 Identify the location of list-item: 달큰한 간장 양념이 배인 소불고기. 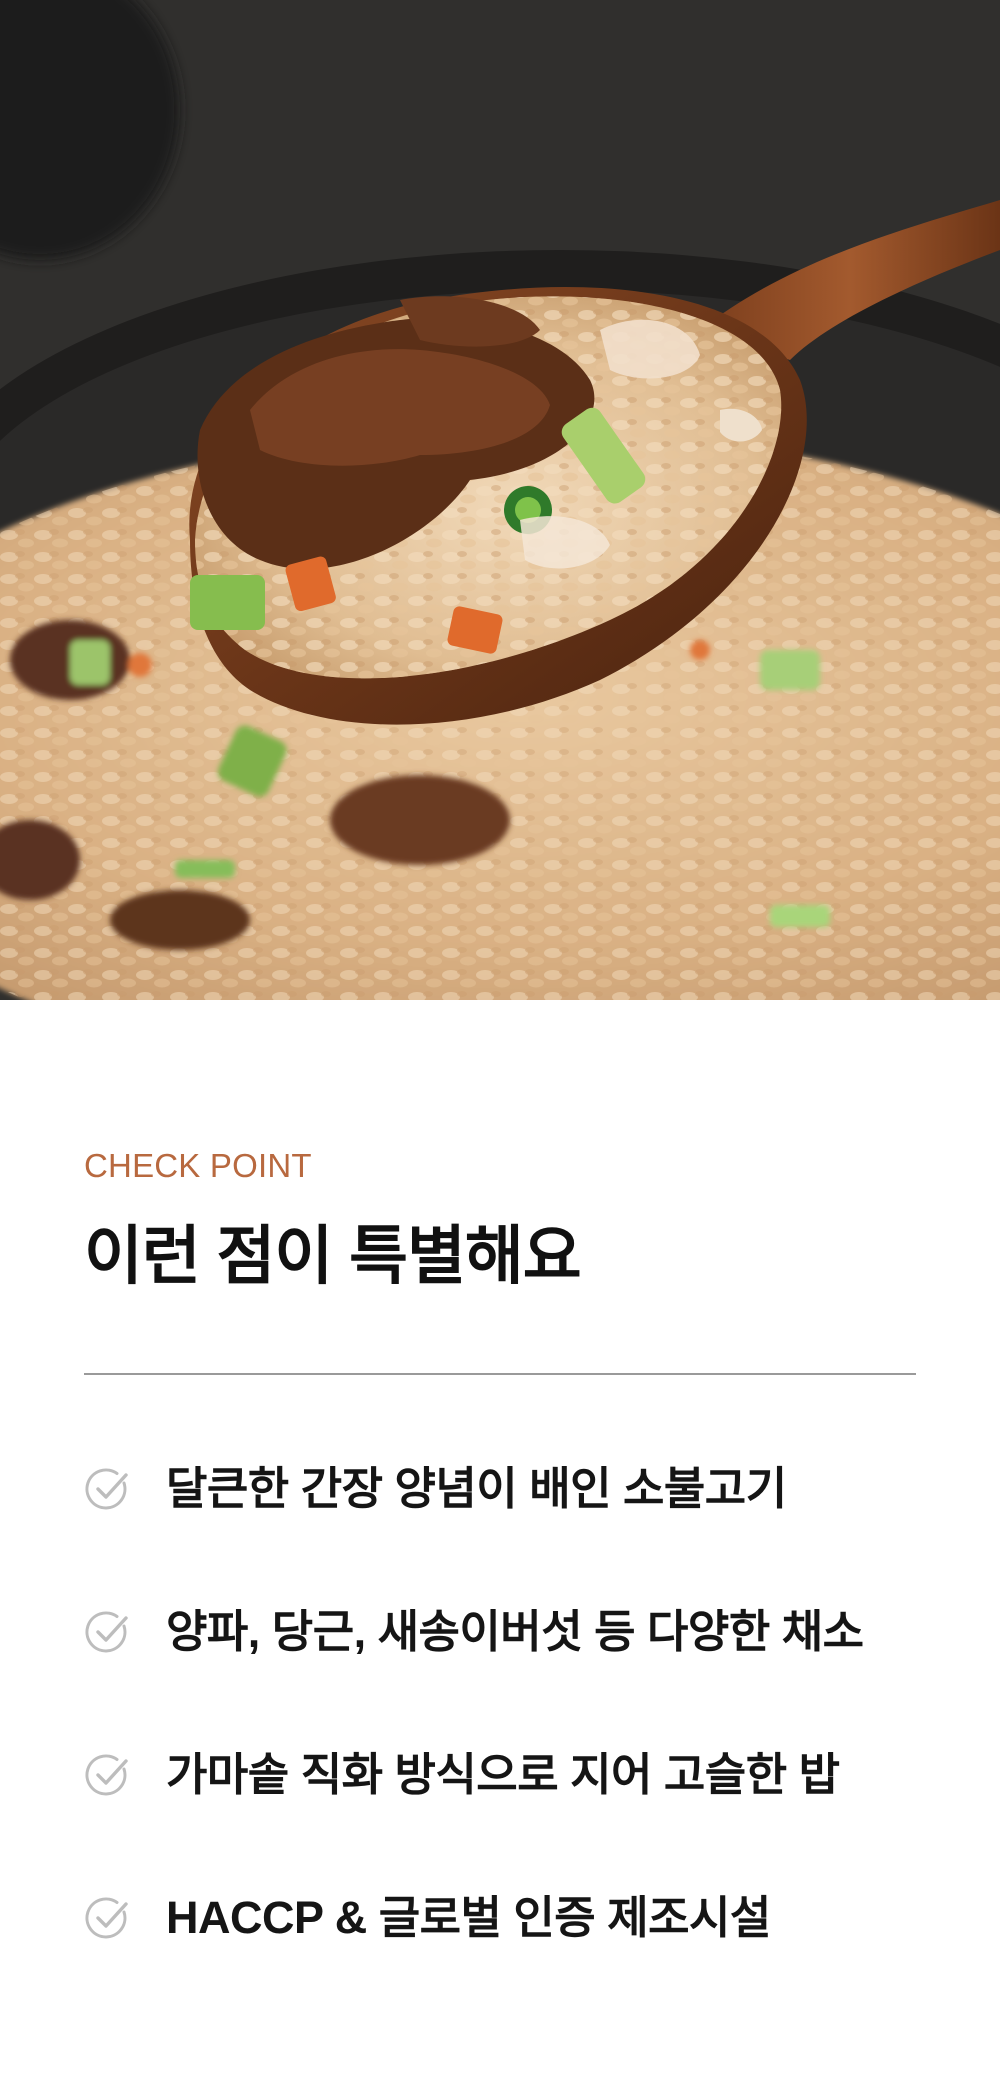
(524, 1489).